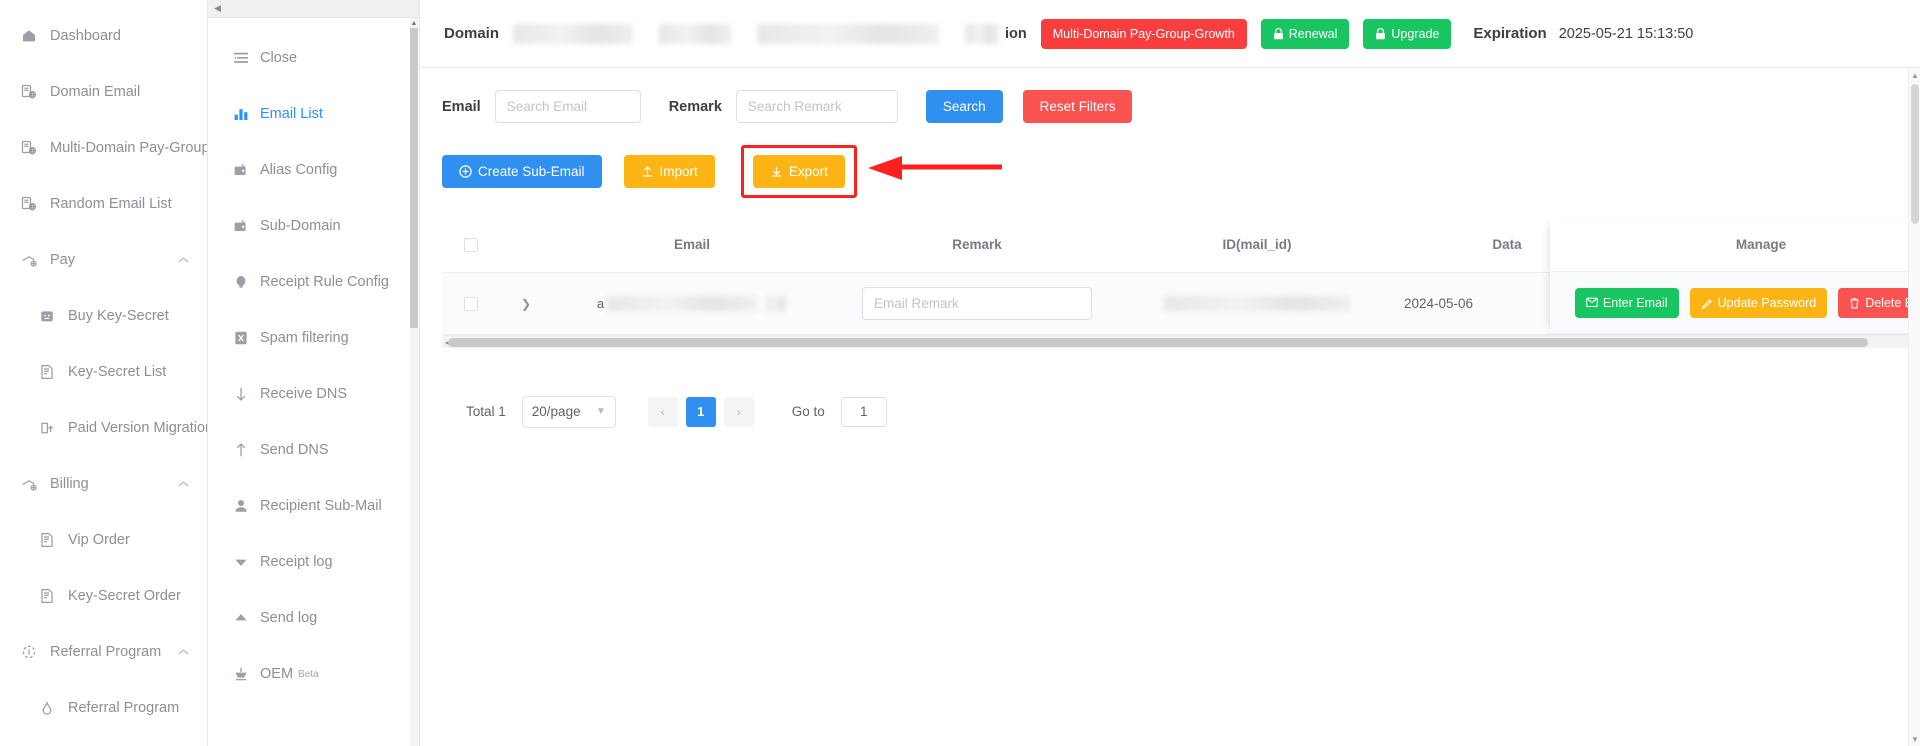 This screenshot has width=1920, height=746. Describe the element at coordinates (1257, 245) in the screenshot. I see `th-mail-id: ID(mail_id)` at that location.